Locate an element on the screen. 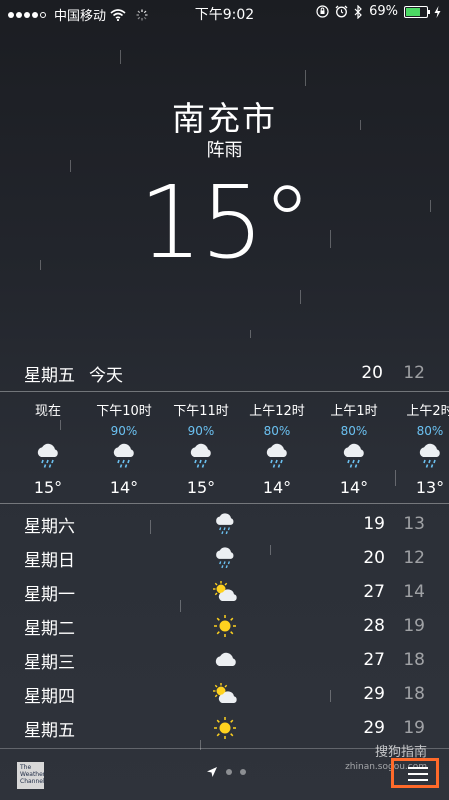 The image size is (449, 800). daily-low: 13 is located at coordinates (414, 524).